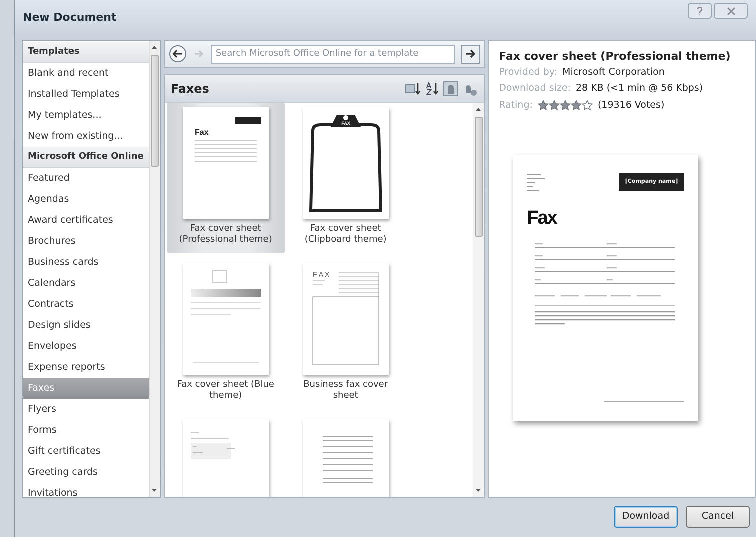 This screenshot has width=756, height=537. Describe the element at coordinates (86, 490) in the screenshot. I see `sidebar-item: Invitations` at that location.